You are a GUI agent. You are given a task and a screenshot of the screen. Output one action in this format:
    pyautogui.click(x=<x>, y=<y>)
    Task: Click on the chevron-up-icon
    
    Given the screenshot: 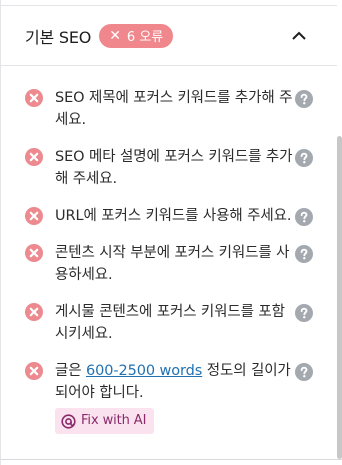 What is the action you would take?
    pyautogui.click(x=299, y=36)
    